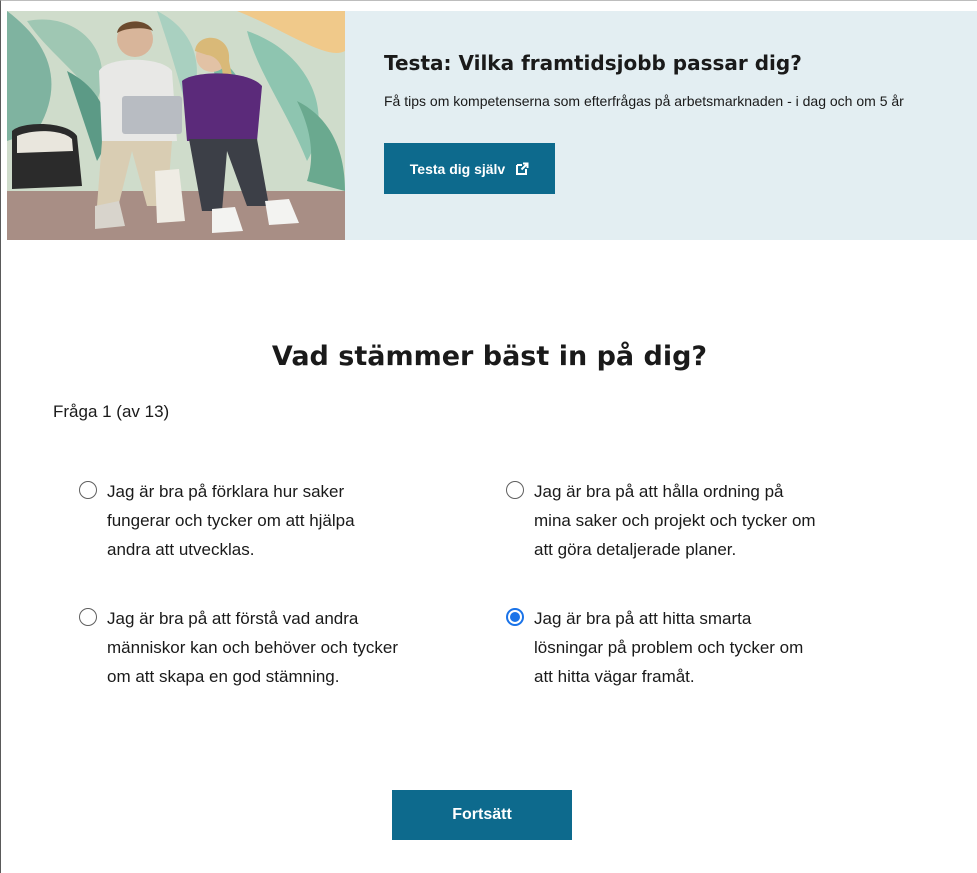  Describe the element at coordinates (111, 411) in the screenshot. I see `question-progress: Fråga 1 (av 13)` at that location.